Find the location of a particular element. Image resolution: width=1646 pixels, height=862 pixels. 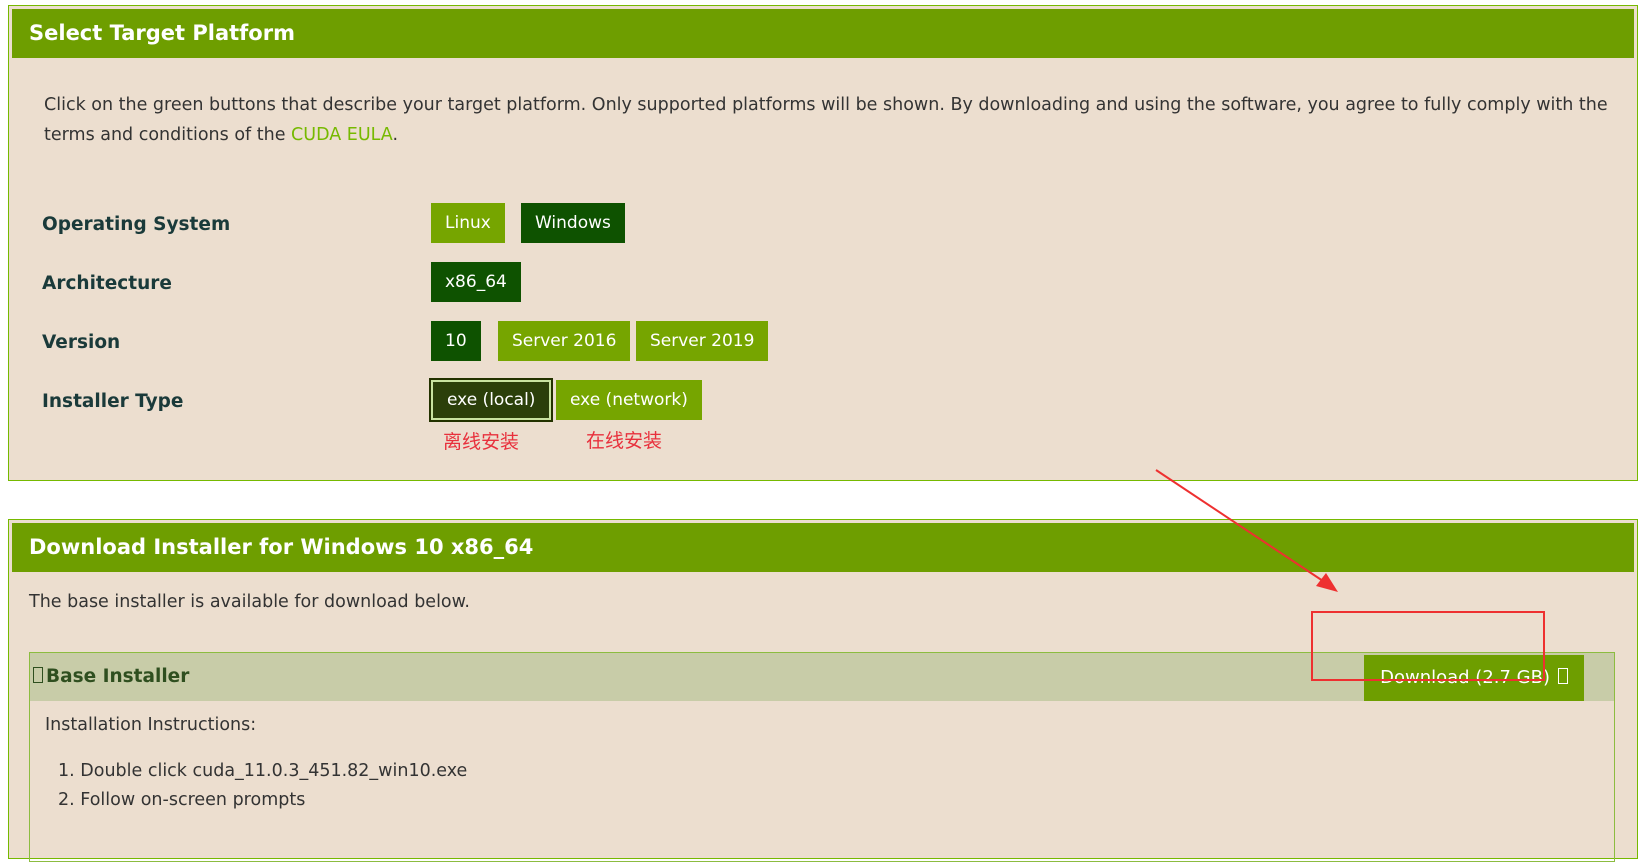

download-button-label: Download (2.7 GB) is located at coordinates (1465, 677).